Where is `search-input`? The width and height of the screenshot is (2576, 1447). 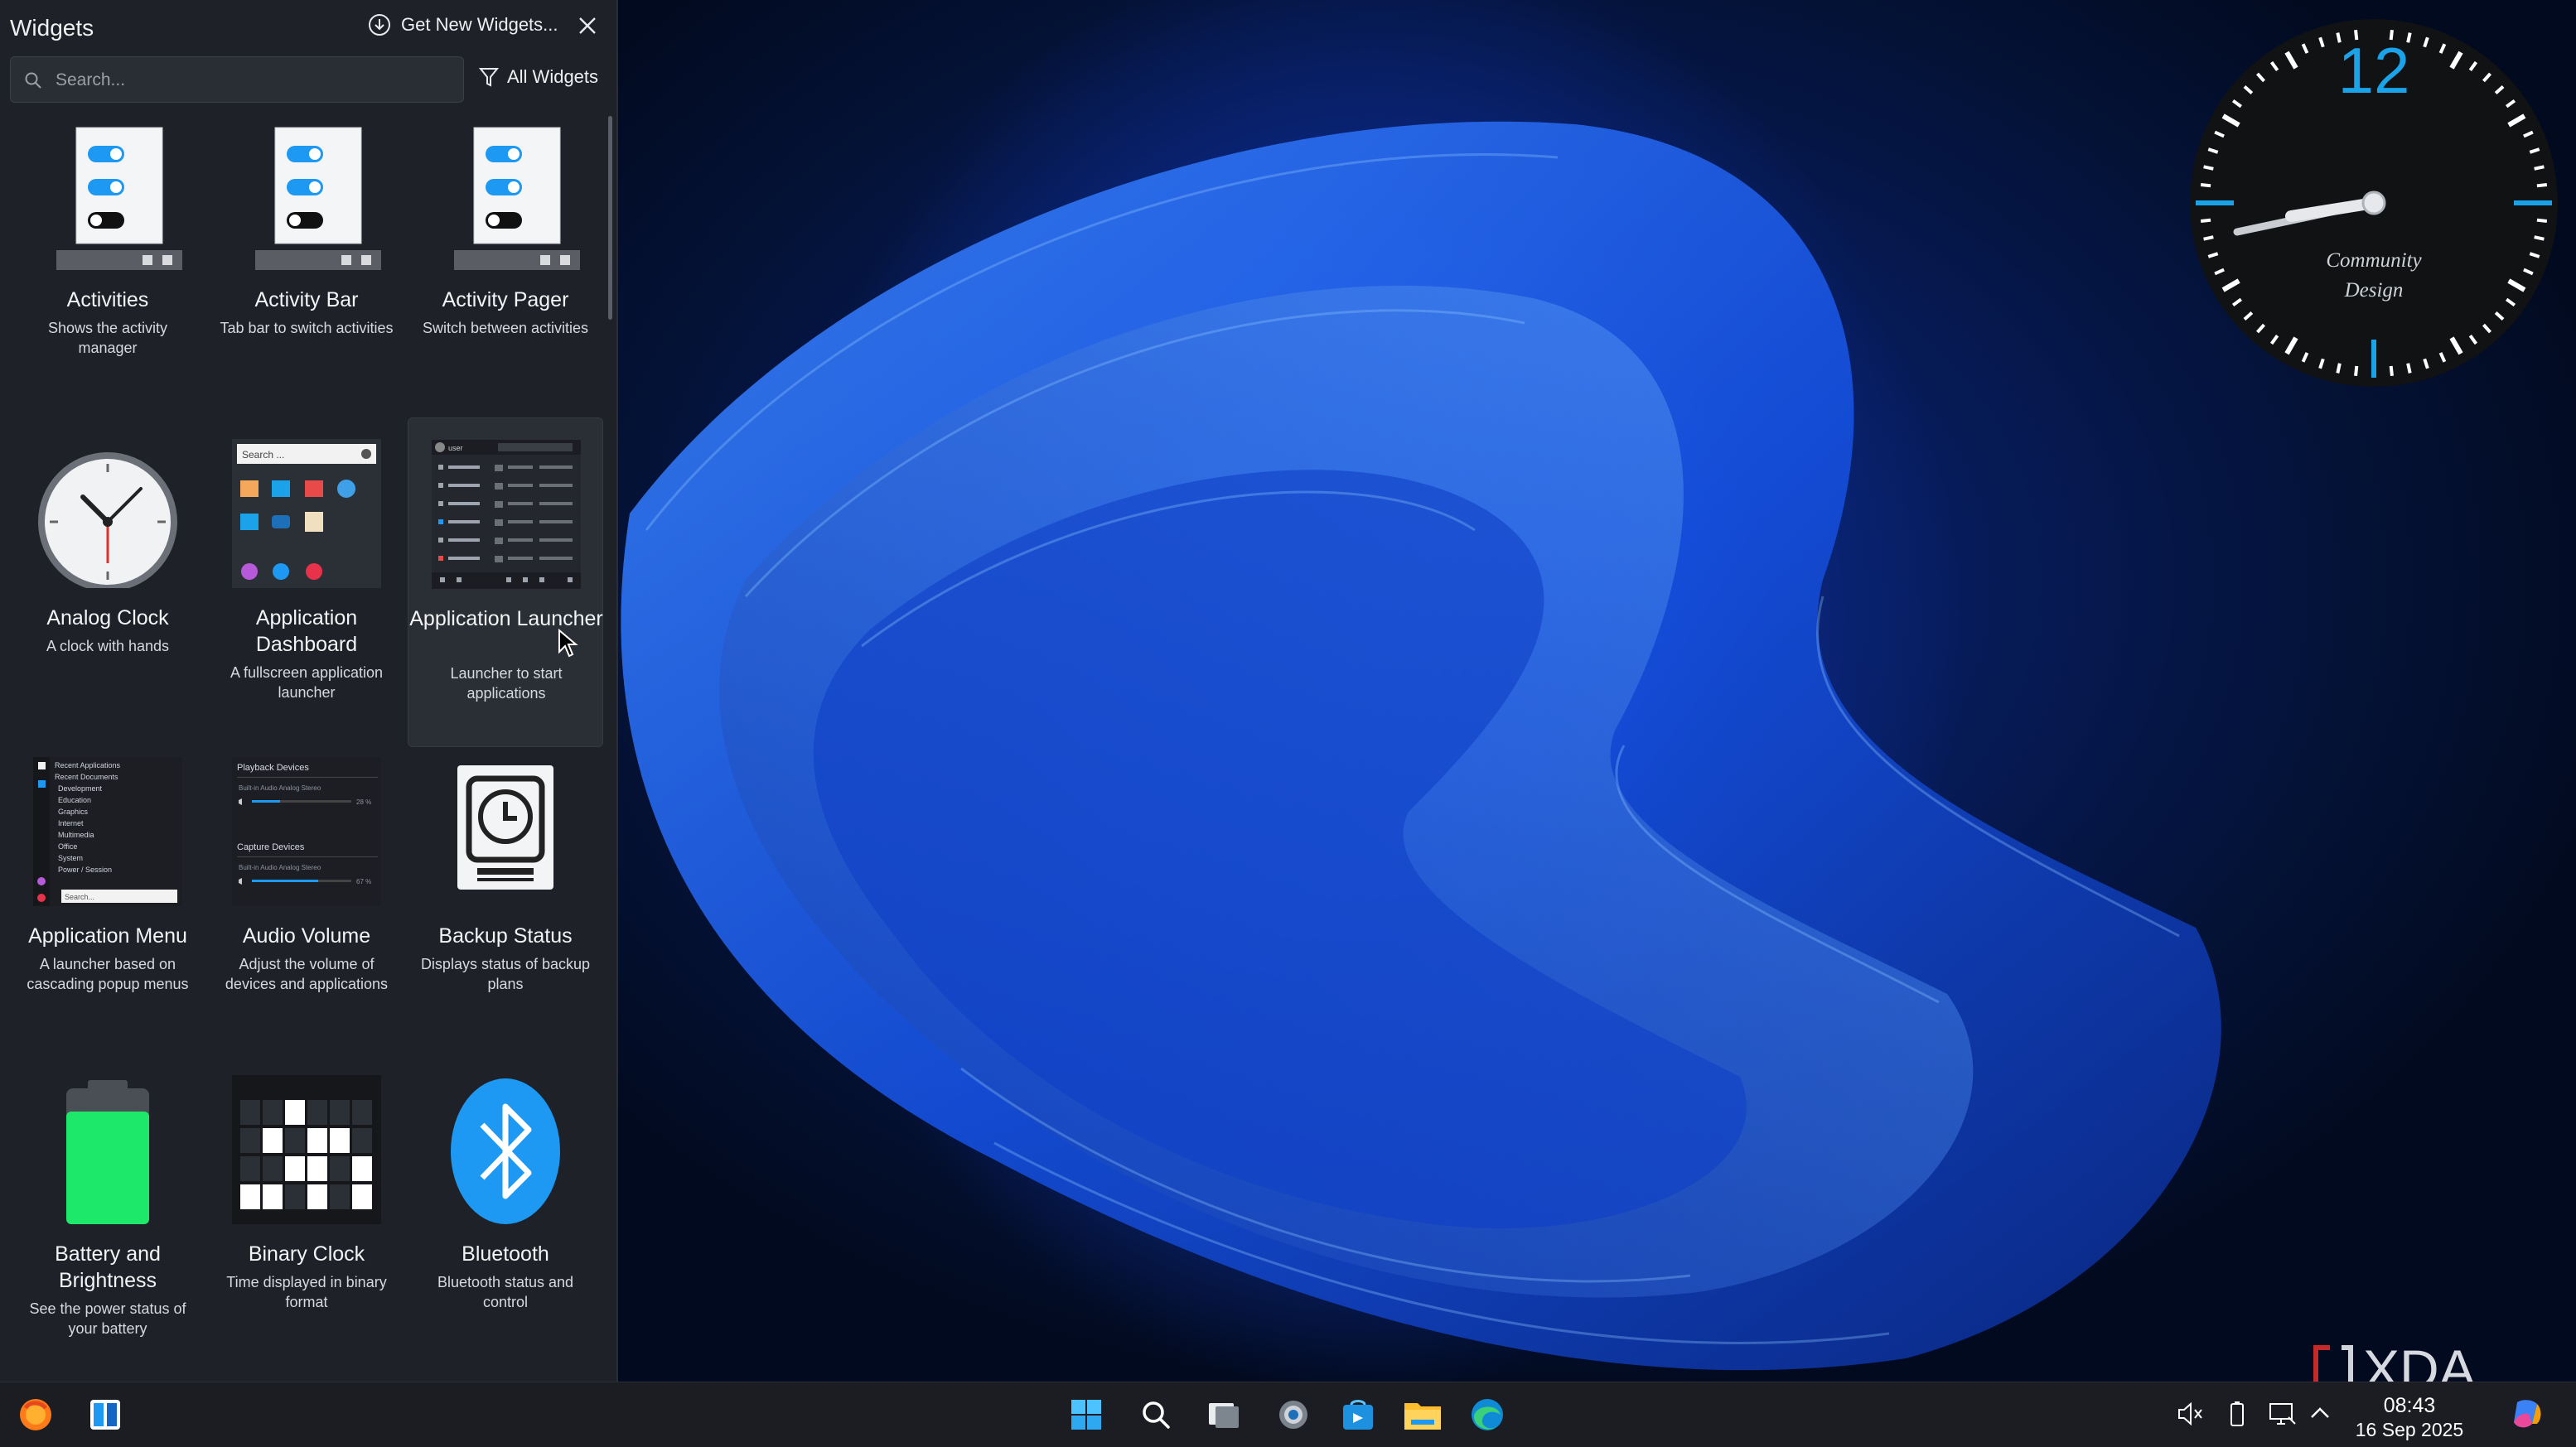 search-input is located at coordinates (254, 80).